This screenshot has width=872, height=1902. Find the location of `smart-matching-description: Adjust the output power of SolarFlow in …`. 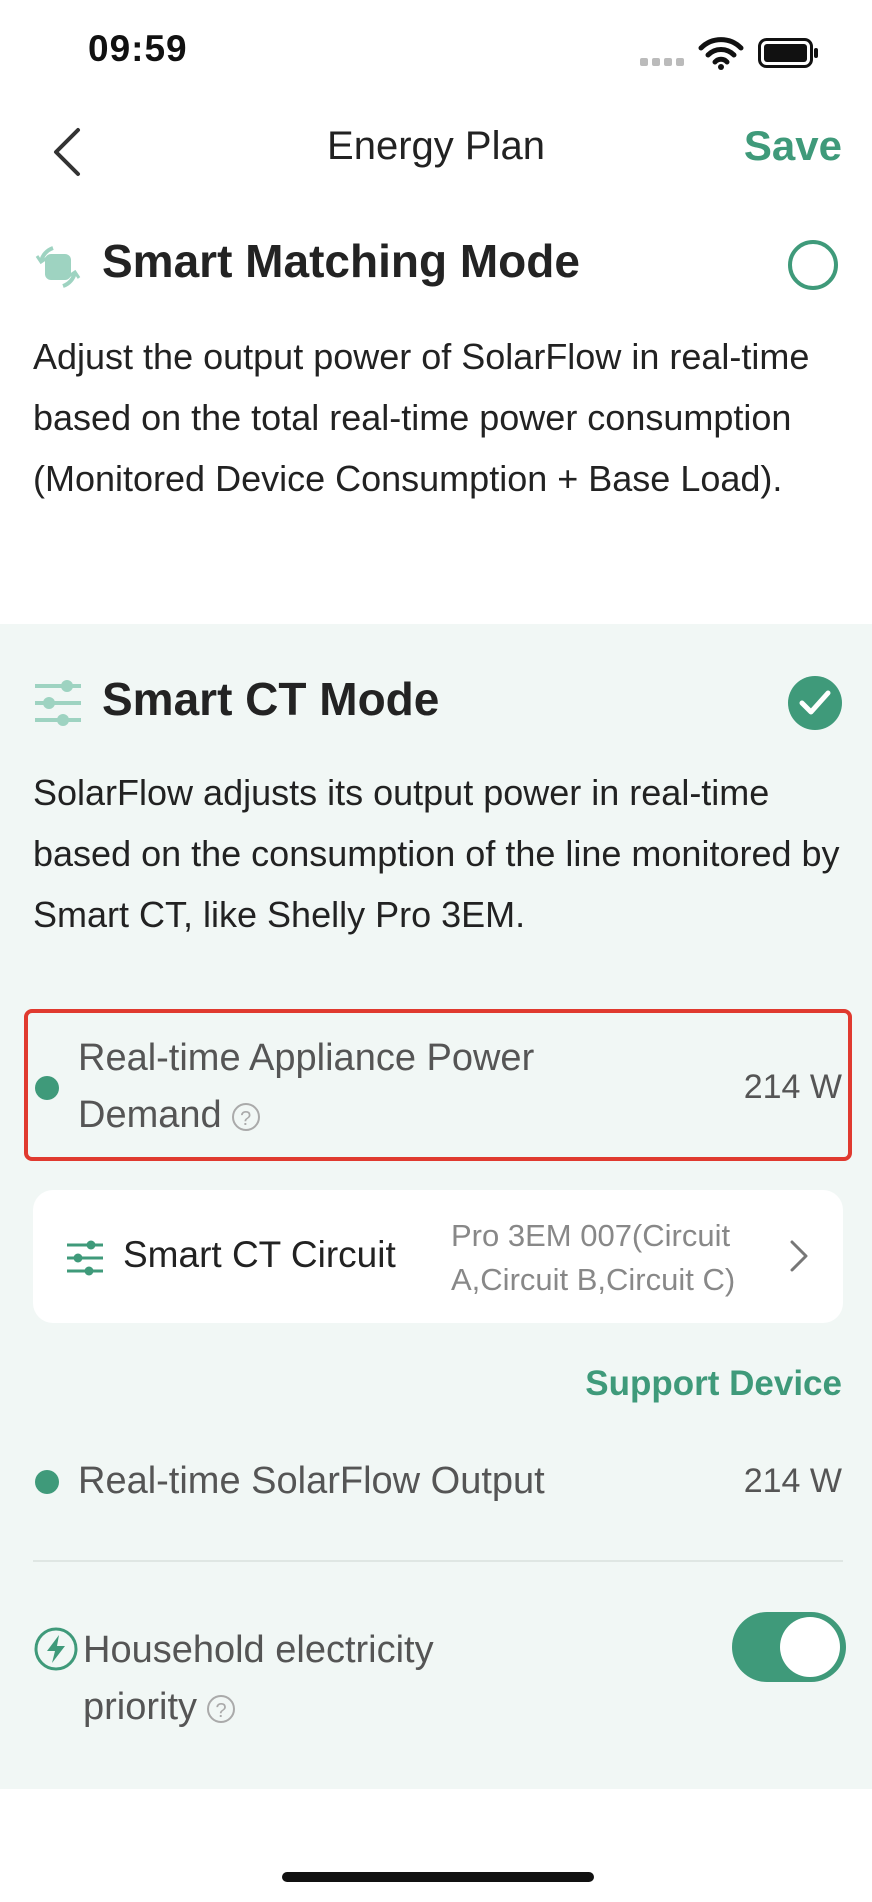

smart-matching-description: Adjust the output power of SolarFlow in … is located at coordinates (421, 417).